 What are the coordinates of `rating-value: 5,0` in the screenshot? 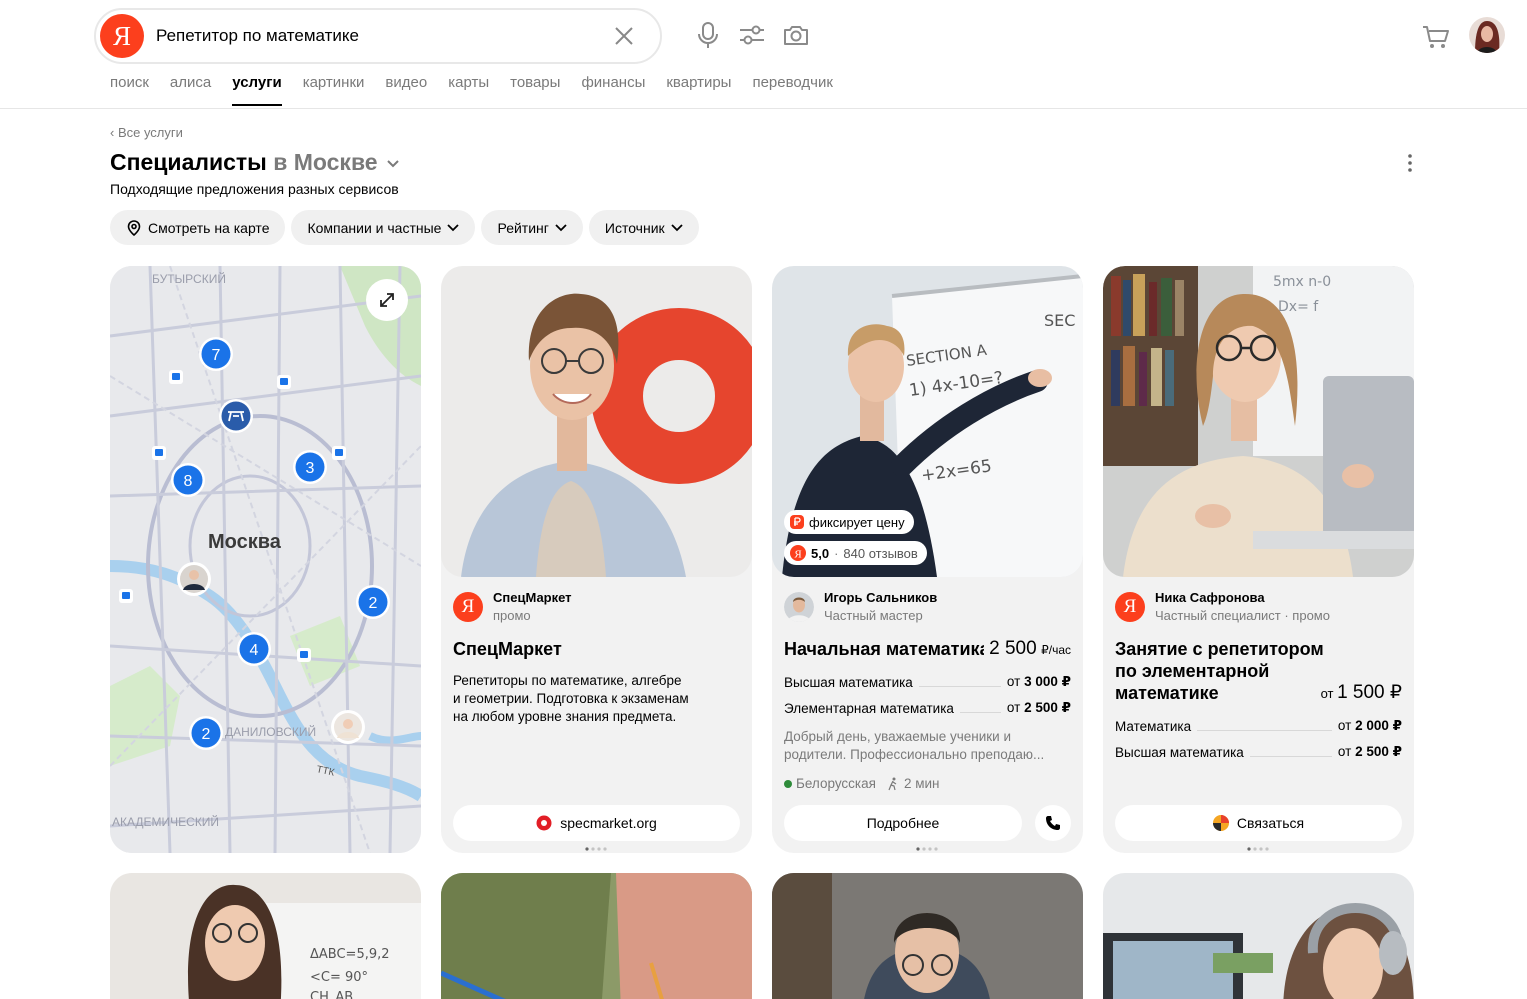 It's located at (820, 553).